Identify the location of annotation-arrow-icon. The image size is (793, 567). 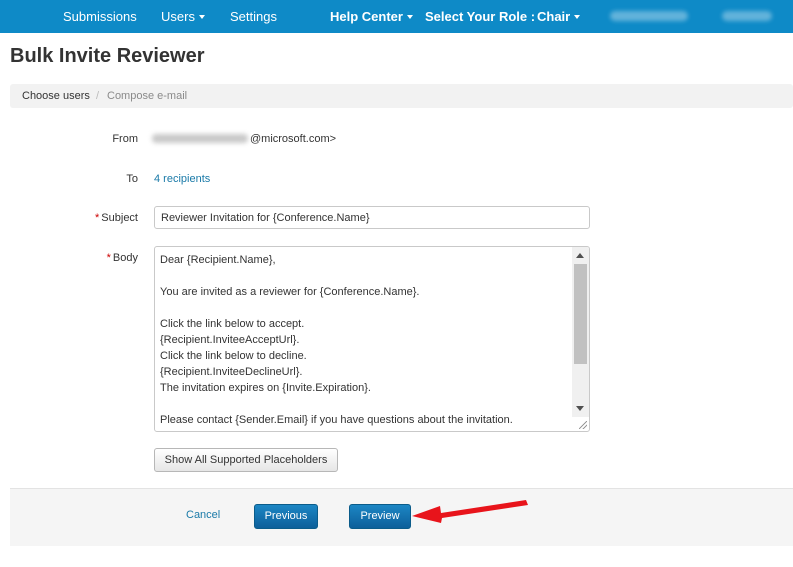
(470, 511).